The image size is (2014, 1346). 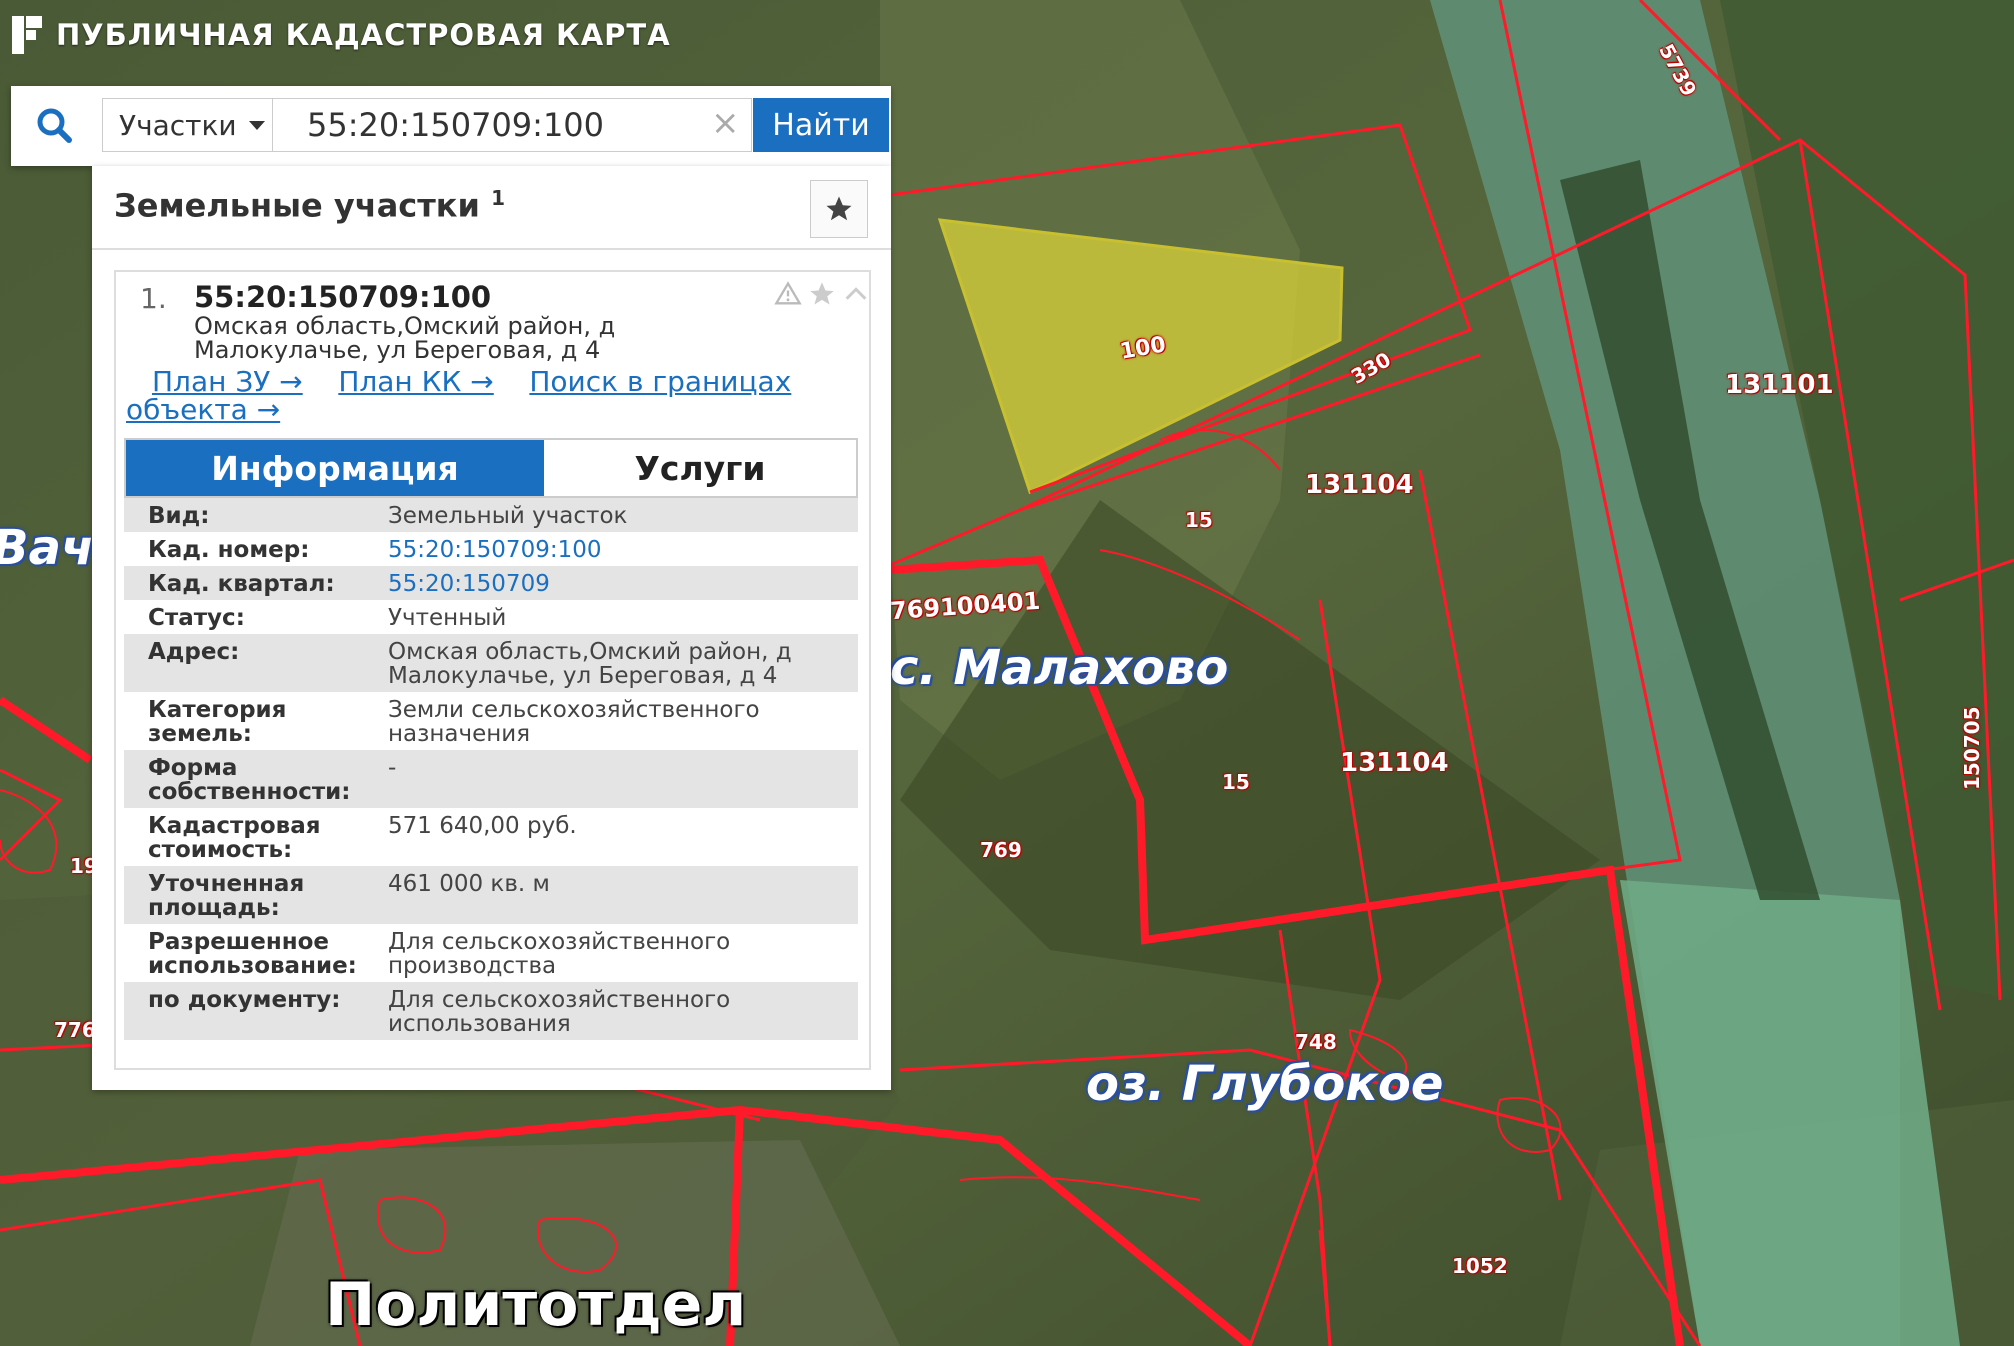 I want to click on info-key-line: Кад. квартал:, so click(x=241, y=584).